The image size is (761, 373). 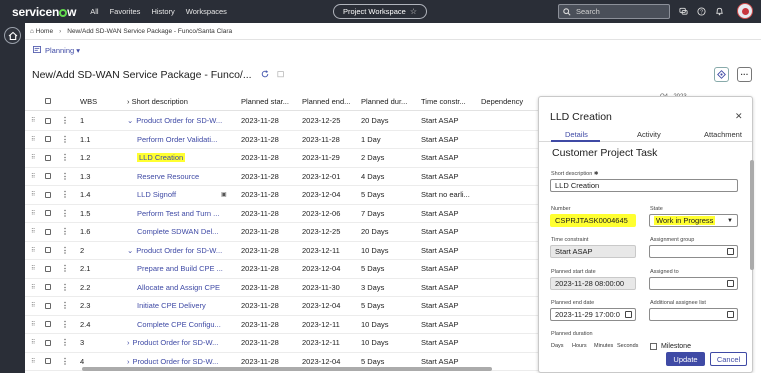 I want to click on copy-icon, so click(x=281, y=75).